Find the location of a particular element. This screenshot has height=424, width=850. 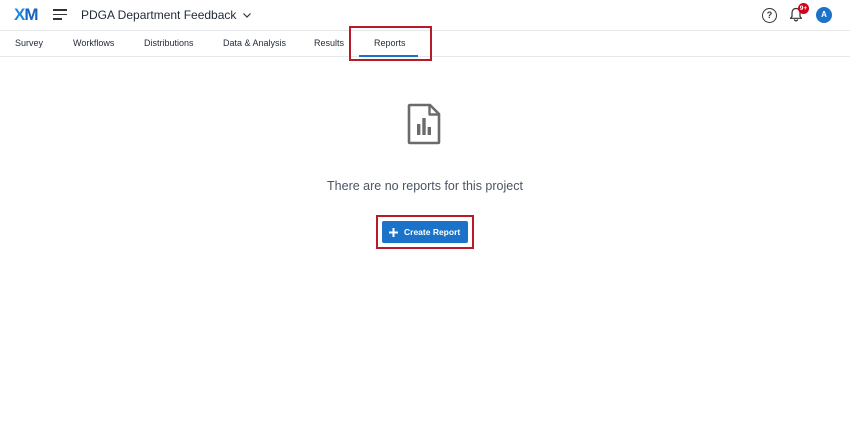

create-report-button: Create Report is located at coordinates (425, 232).